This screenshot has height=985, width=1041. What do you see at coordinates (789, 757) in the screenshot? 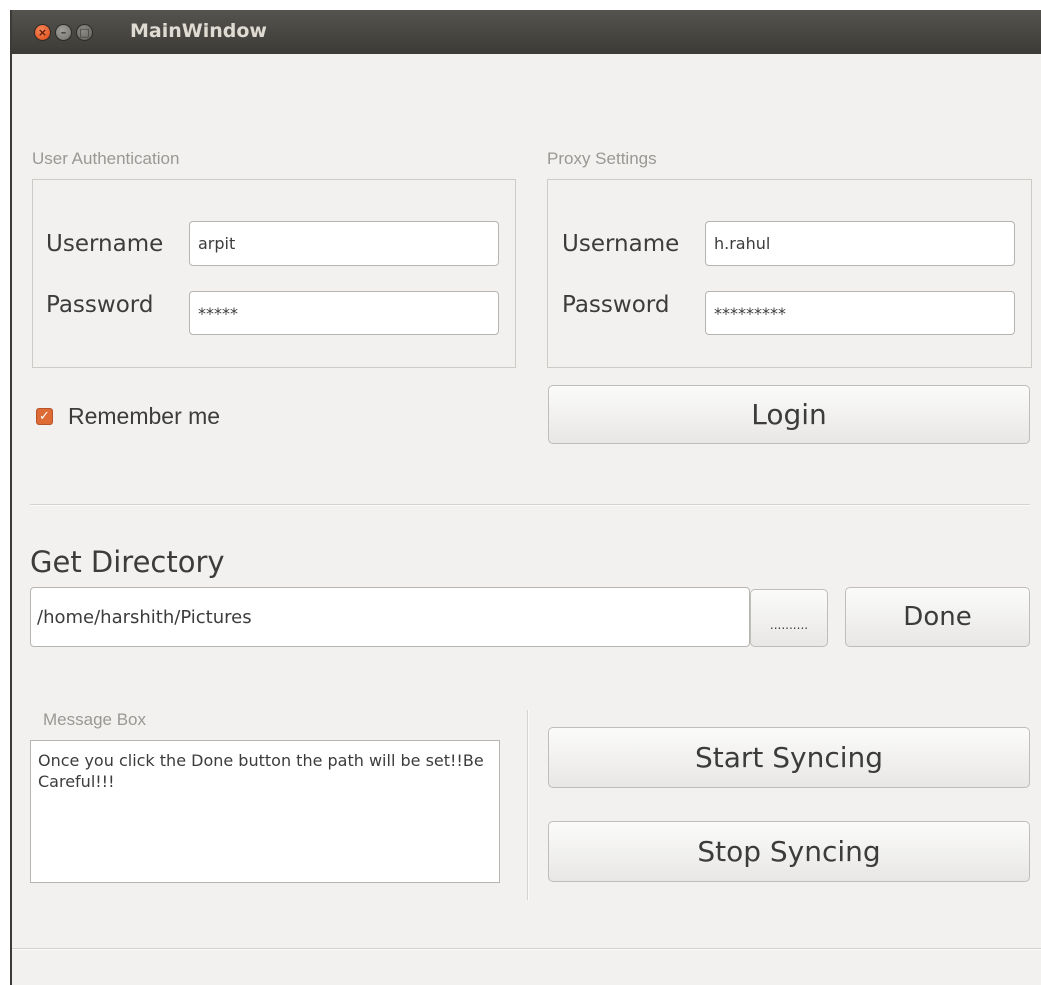
I see `start-syncing-button: Start Syncing` at bounding box center [789, 757].